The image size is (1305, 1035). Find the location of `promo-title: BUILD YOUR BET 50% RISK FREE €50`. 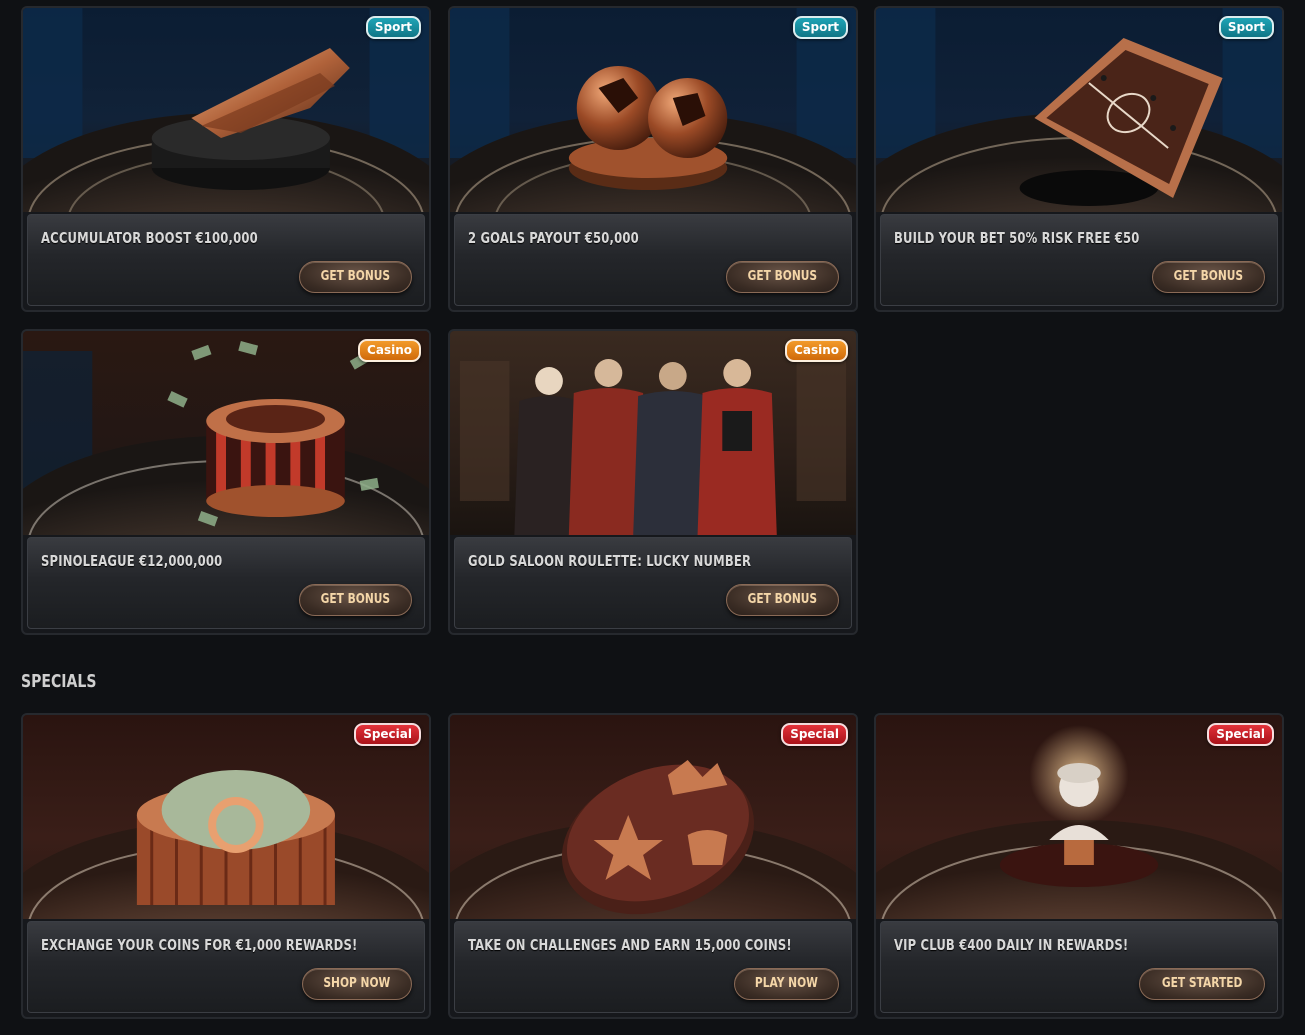

promo-title: BUILD YOUR BET 50% RISK FREE €50 is located at coordinates (1017, 238).